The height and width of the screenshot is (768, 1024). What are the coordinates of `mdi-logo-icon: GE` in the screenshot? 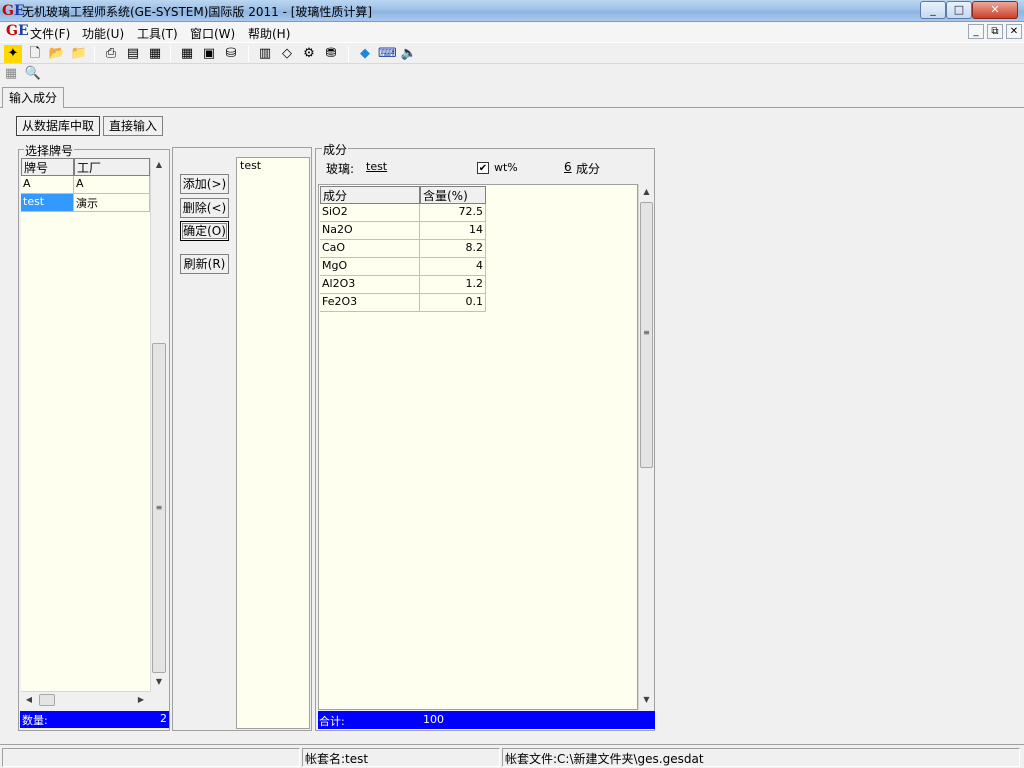 It's located at (17, 31).